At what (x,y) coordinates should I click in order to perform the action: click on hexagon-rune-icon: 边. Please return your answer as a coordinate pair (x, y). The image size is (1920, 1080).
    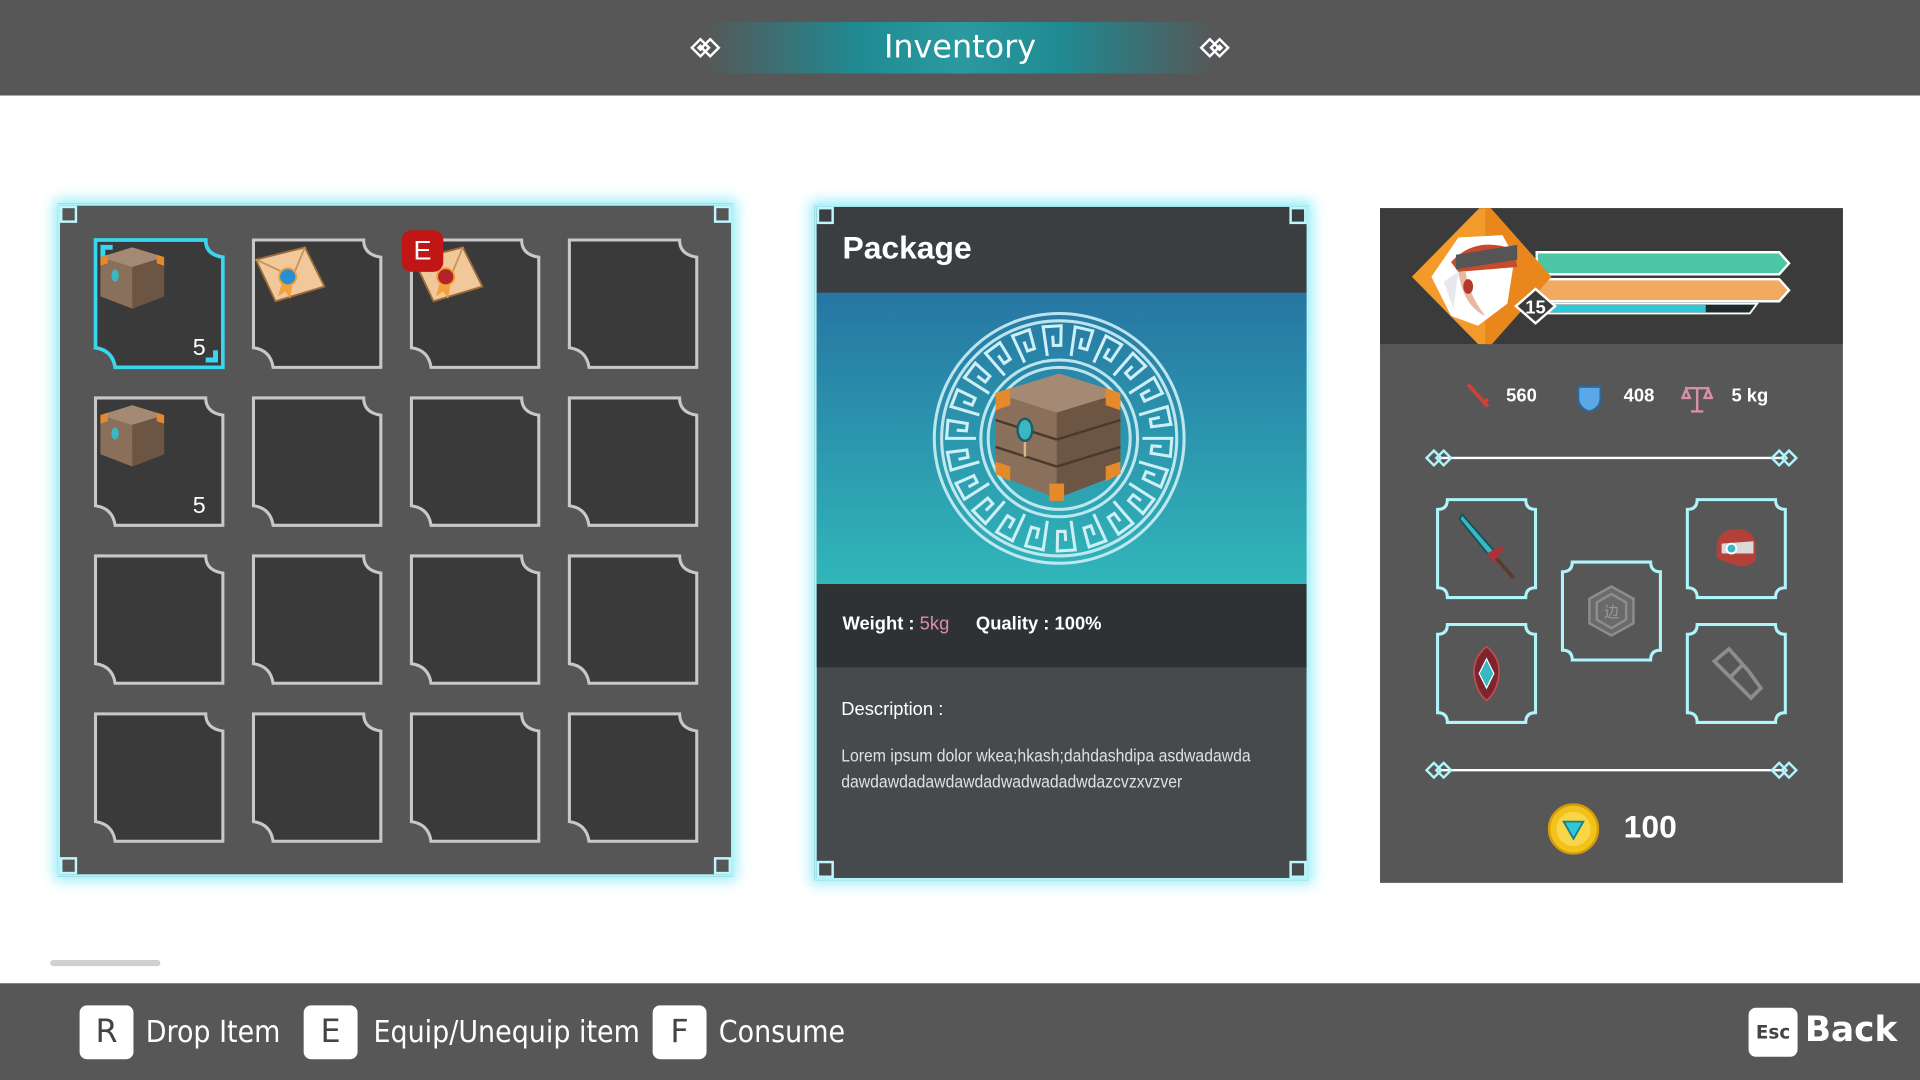
    Looking at the image, I should click on (1611, 611).